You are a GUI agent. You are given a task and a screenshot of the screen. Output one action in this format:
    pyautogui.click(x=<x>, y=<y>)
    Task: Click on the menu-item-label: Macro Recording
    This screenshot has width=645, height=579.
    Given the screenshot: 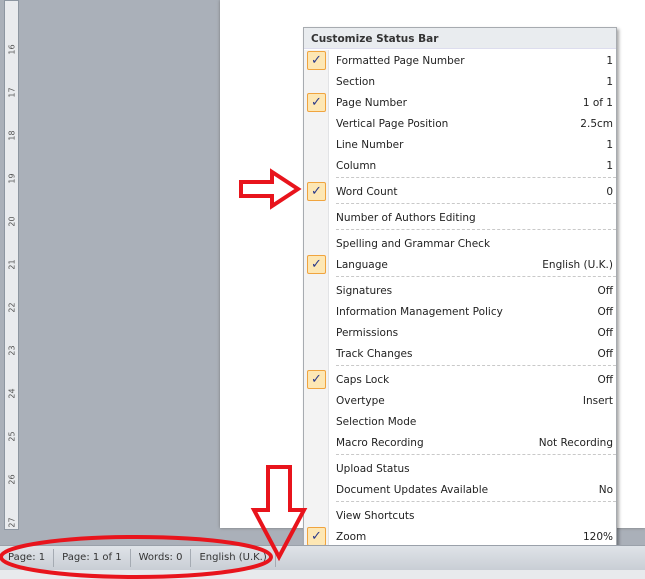 What is the action you would take?
    pyautogui.click(x=380, y=442)
    